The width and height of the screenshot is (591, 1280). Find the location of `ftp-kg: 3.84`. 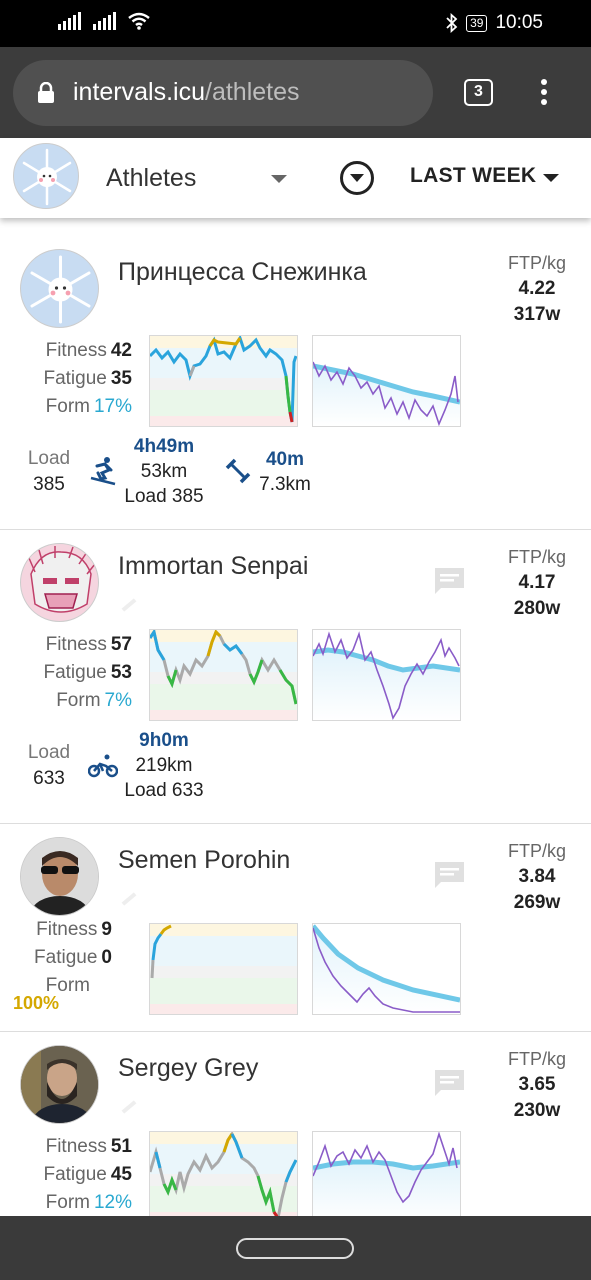

ftp-kg: 3.84 is located at coordinates (537, 876).